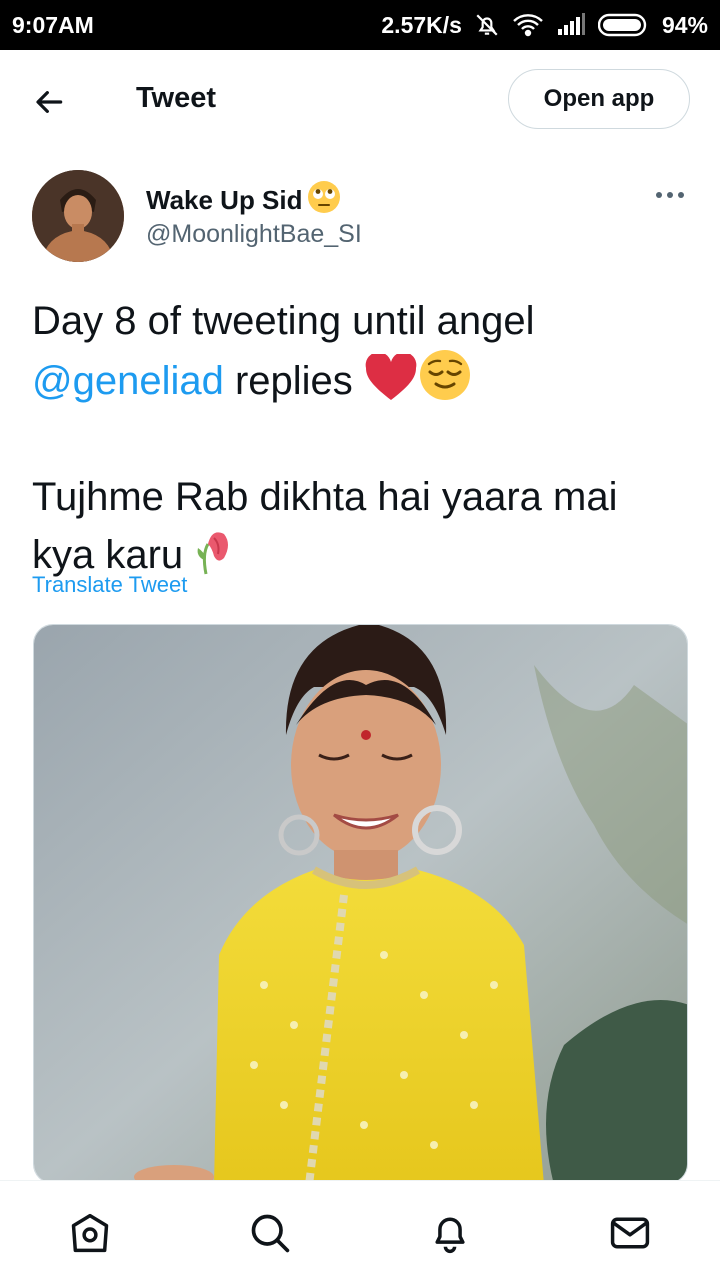 This screenshot has height=1280, width=720. I want to click on page-title: Tweet, so click(176, 98).